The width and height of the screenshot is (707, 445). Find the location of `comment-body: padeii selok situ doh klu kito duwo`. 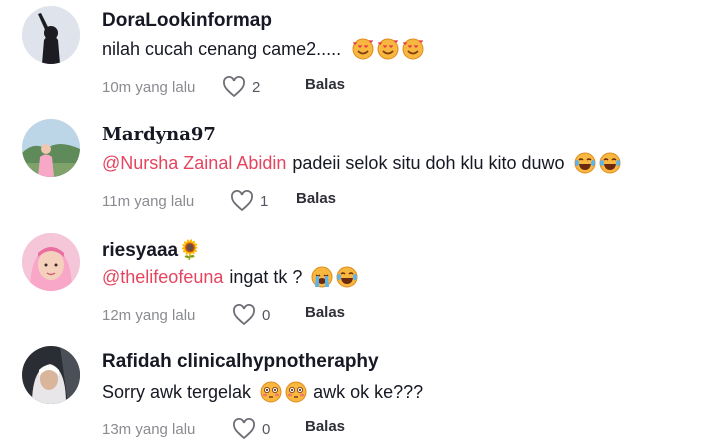

comment-body: padeii selok situ doh klu kito duwo is located at coordinates (428, 162).